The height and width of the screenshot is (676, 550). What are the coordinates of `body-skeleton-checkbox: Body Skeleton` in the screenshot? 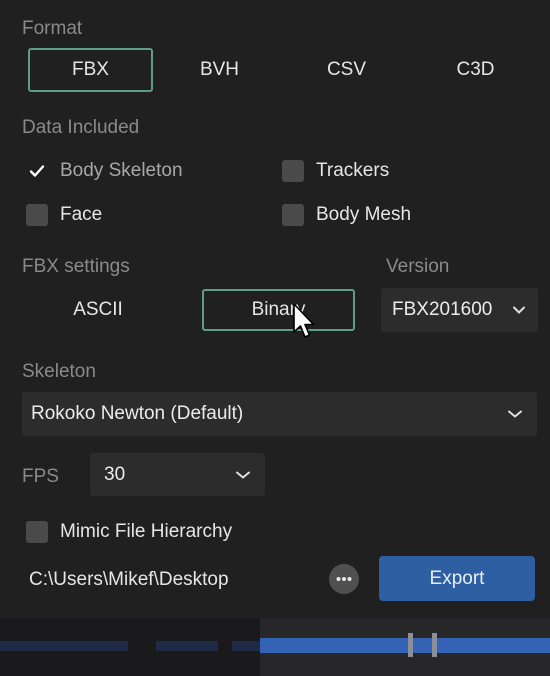 It's located at (104, 171).